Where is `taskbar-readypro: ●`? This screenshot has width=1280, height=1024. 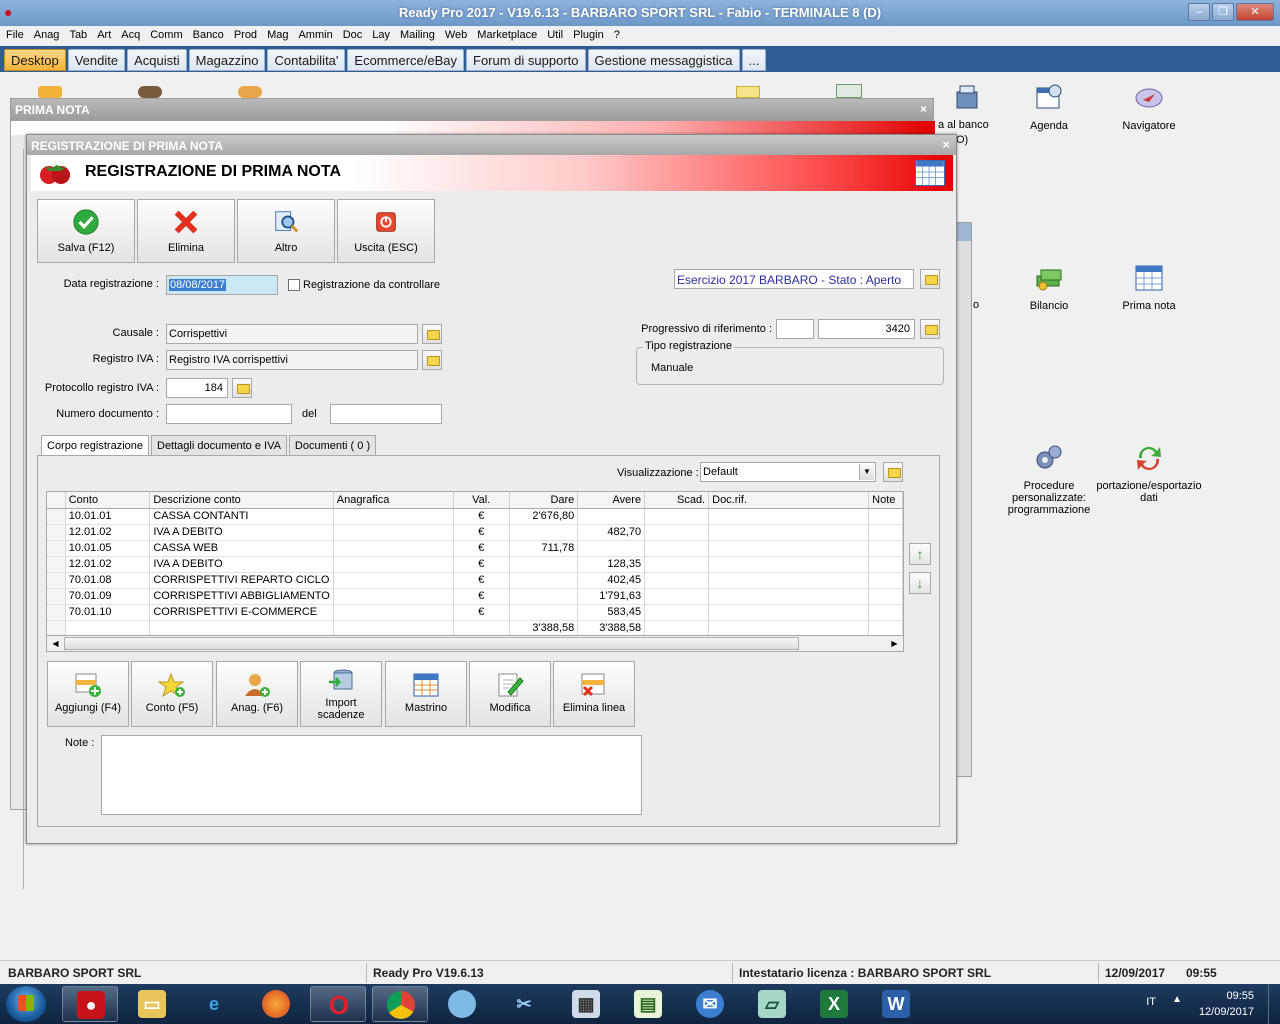 taskbar-readypro: ● is located at coordinates (90, 1004).